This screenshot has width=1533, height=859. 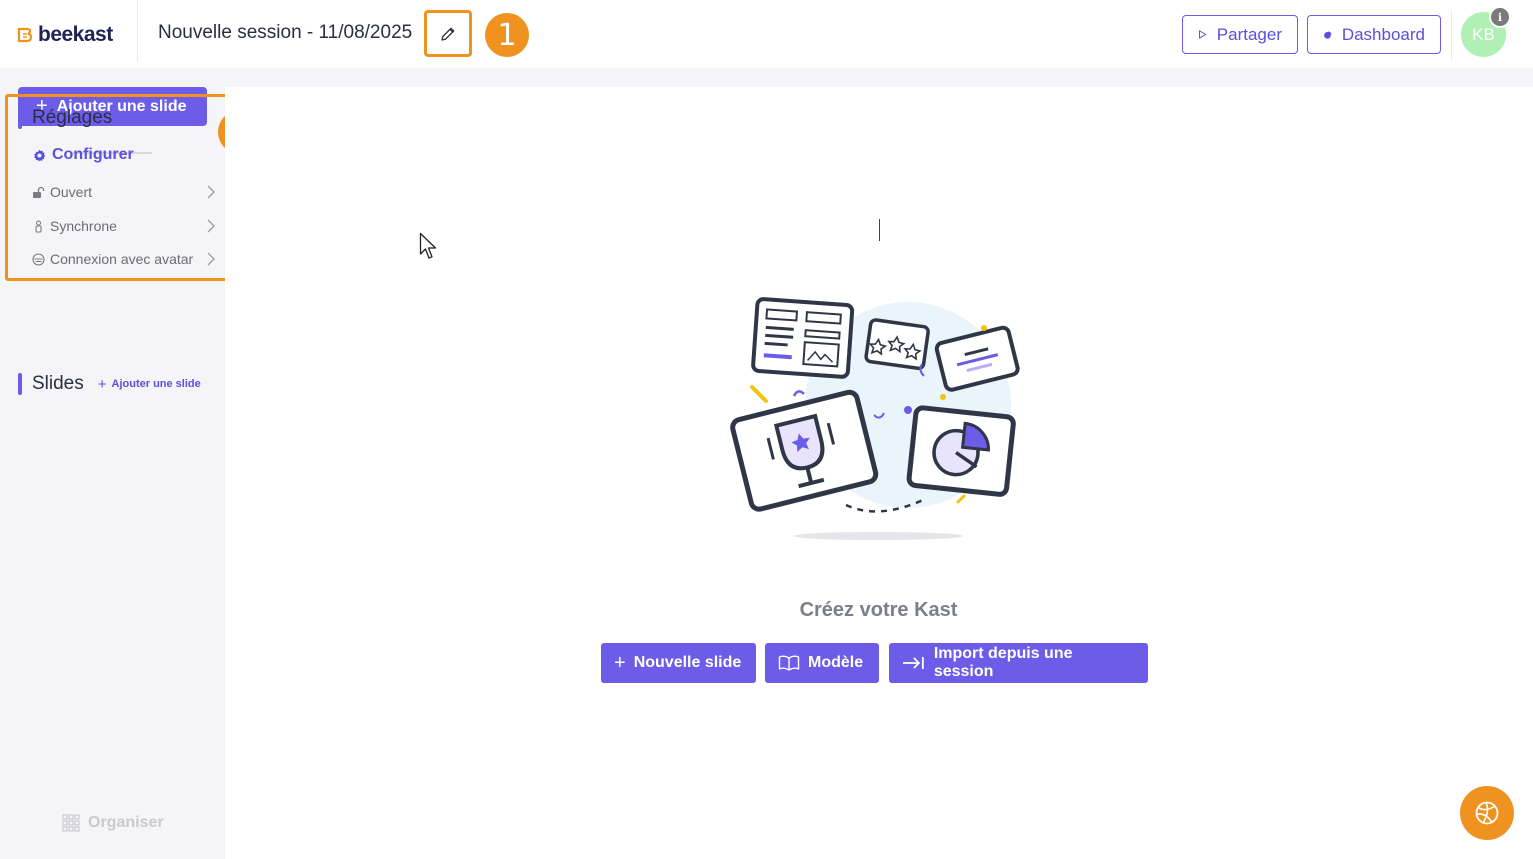 I want to click on organise-label: Organiser, so click(x=126, y=822).